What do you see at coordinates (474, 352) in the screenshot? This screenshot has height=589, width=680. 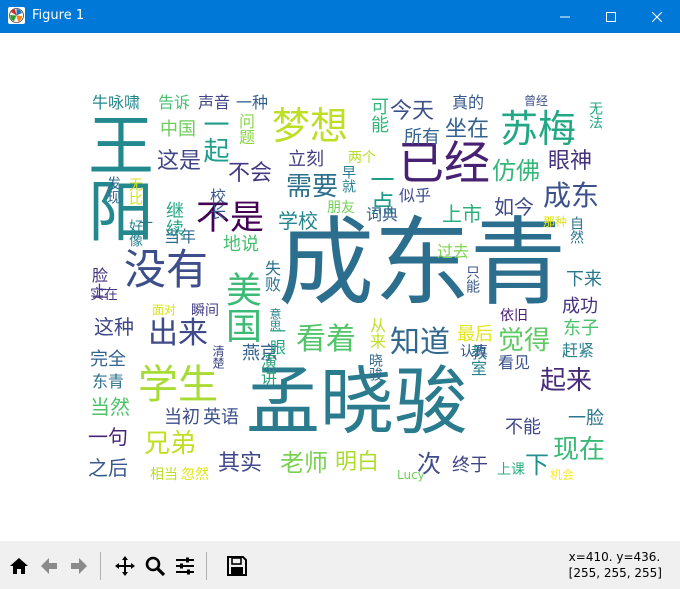 I see `wordcloud-word: 认真` at bounding box center [474, 352].